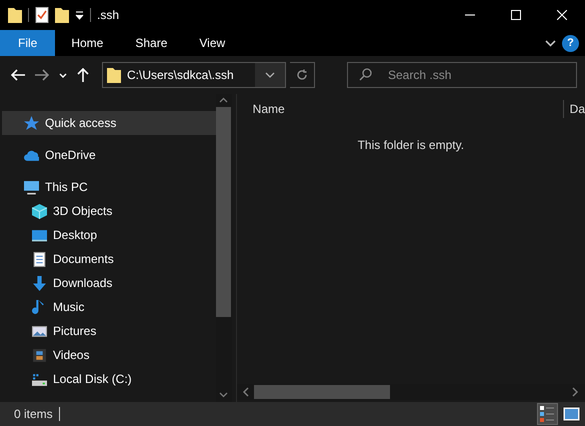 The height and width of the screenshot is (426, 585). Describe the element at coordinates (570, 43) in the screenshot. I see `help-button: ?` at that location.